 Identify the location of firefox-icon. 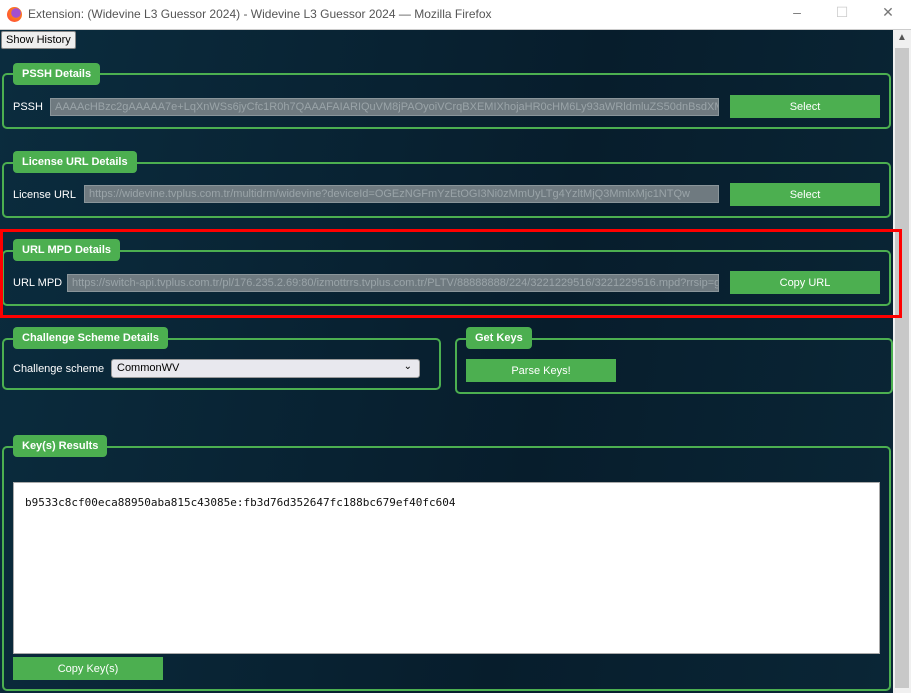
(14, 14).